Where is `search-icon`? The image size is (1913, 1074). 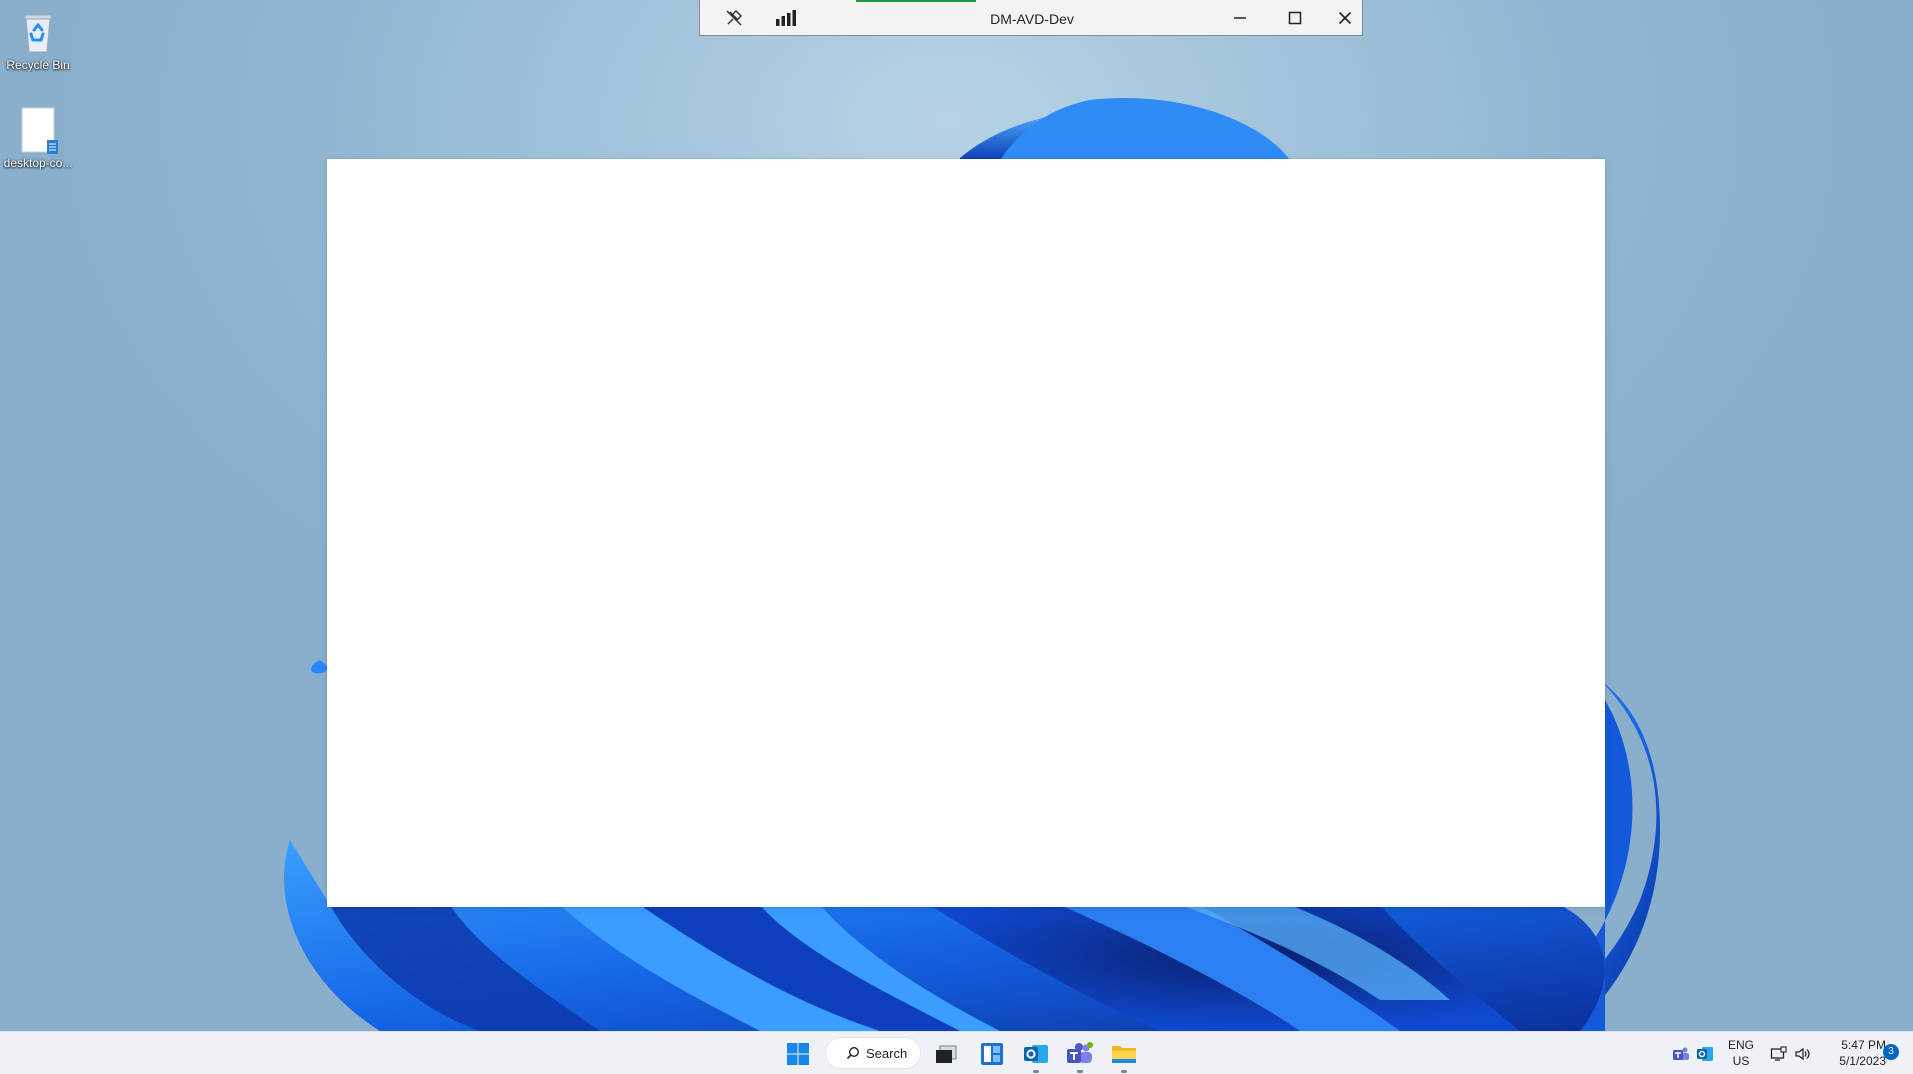 search-icon is located at coordinates (853, 1053).